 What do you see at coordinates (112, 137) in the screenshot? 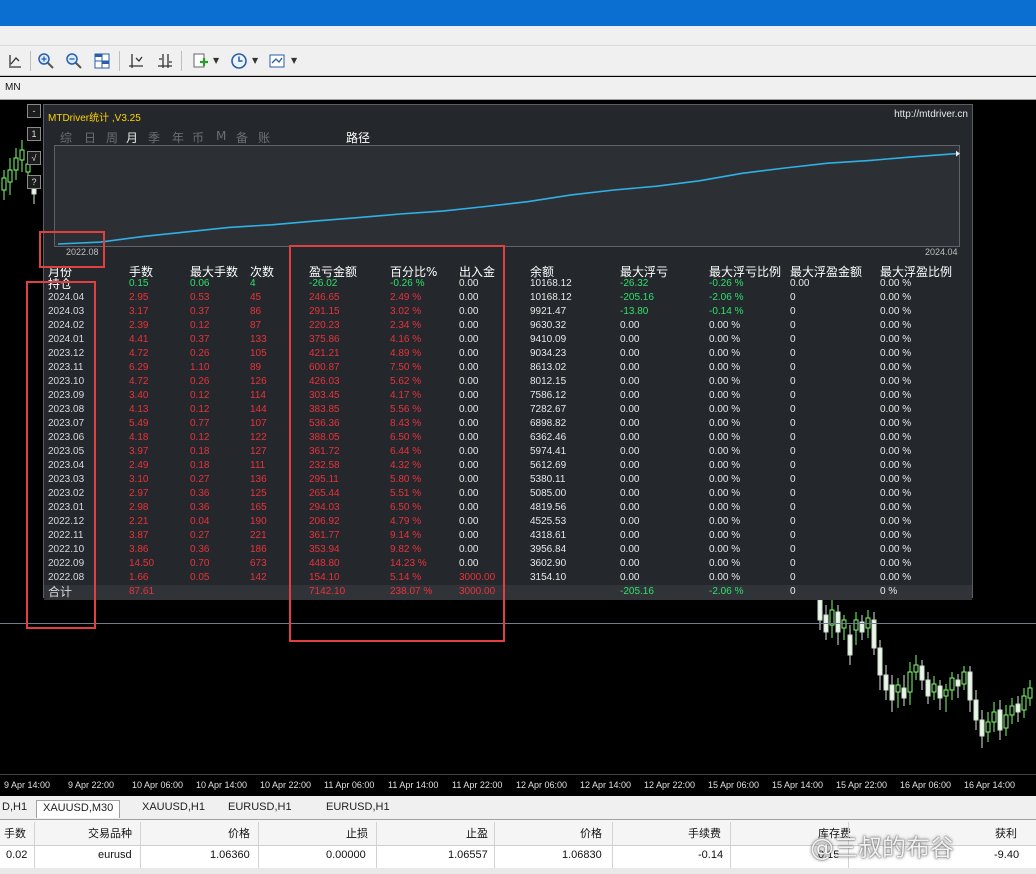
I see `tab-2: 周` at bounding box center [112, 137].